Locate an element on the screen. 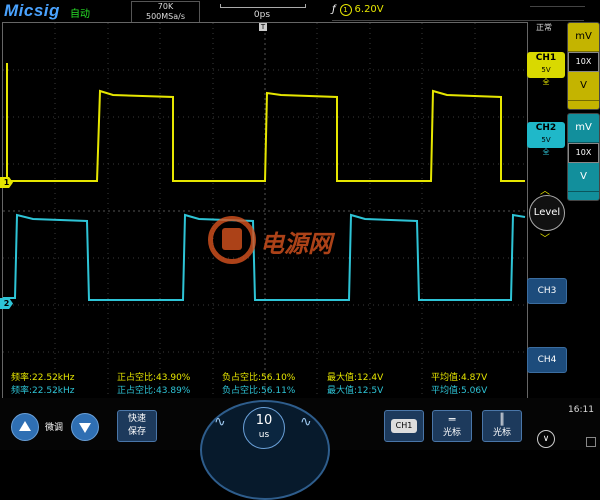  acquire-mode: 自动 is located at coordinates (80, 12).